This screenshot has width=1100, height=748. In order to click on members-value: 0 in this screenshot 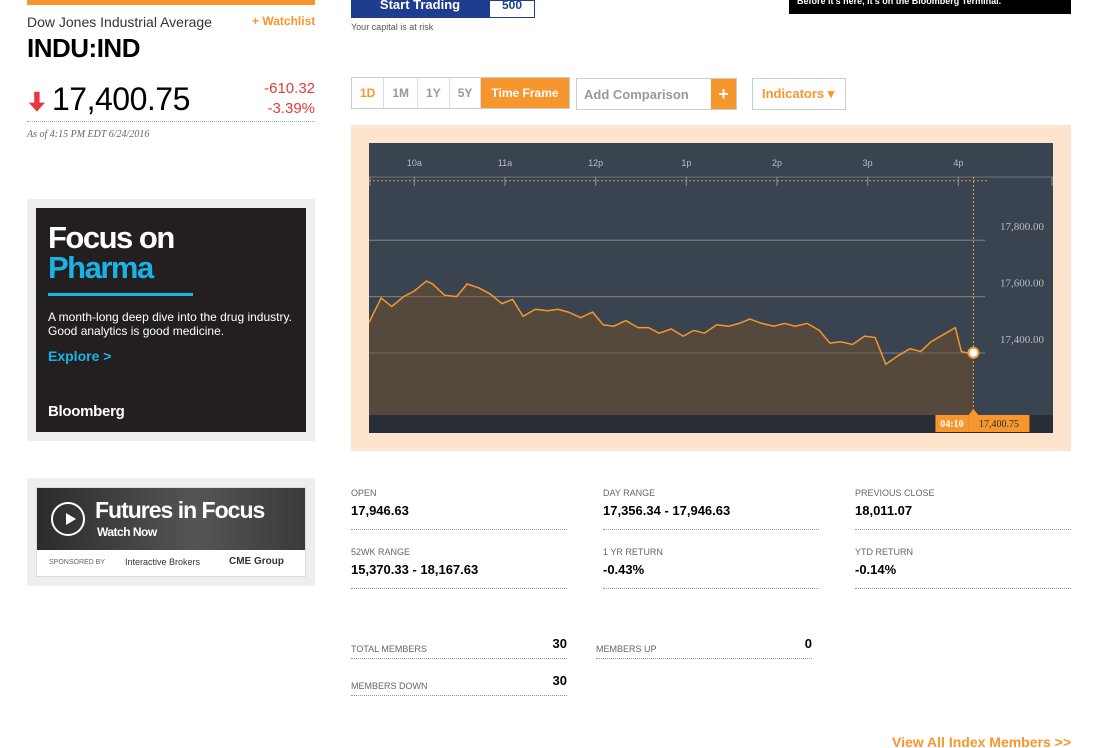, I will do `click(808, 643)`.